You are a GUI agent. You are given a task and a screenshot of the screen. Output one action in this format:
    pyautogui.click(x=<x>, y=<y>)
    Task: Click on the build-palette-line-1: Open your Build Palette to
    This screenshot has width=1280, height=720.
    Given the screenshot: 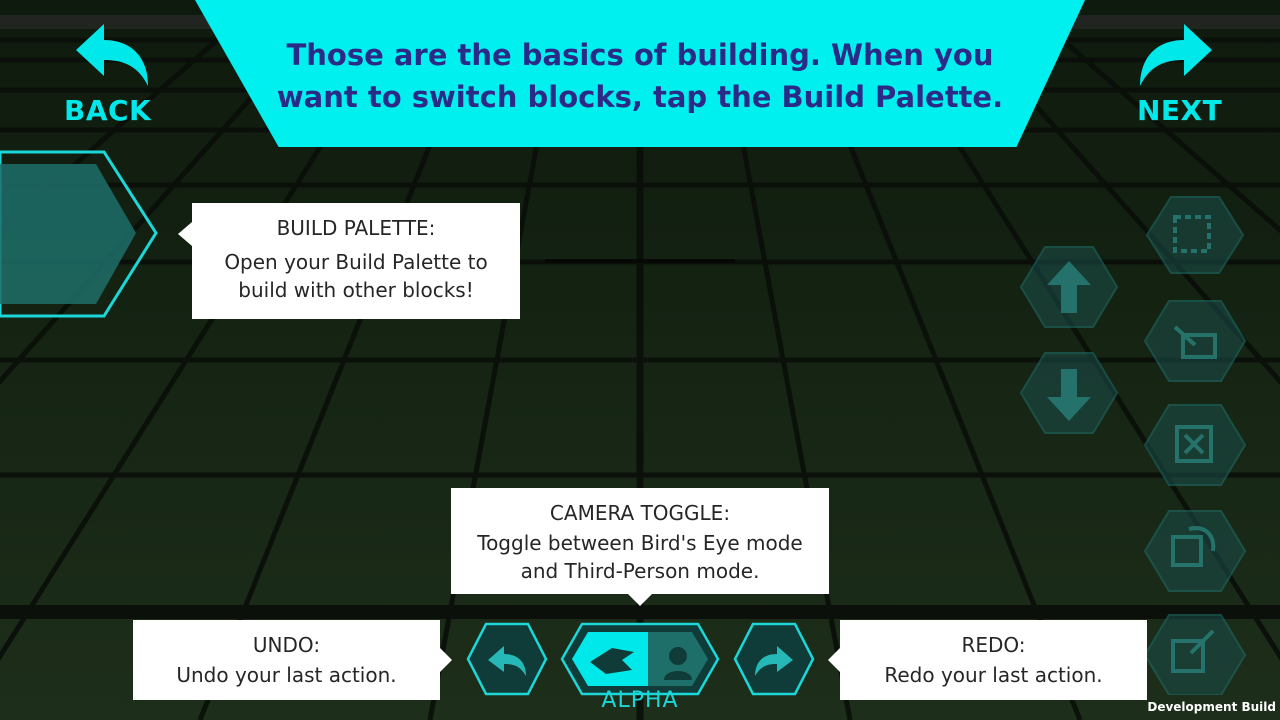 What is the action you would take?
    pyautogui.click(x=356, y=262)
    